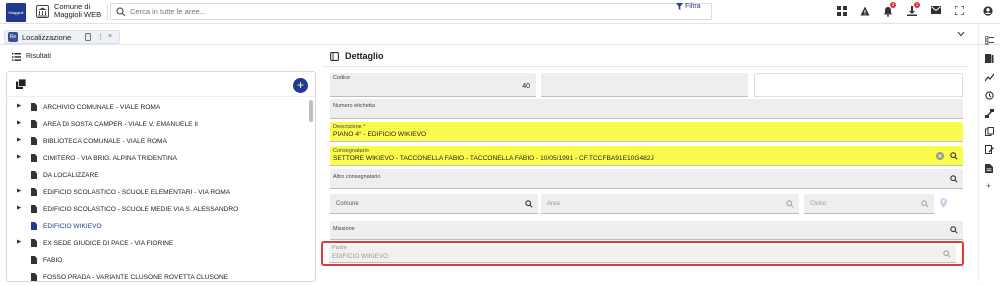 The image size is (1000, 286). What do you see at coordinates (108, 243) in the screenshot?
I see `tree-item-label: EX SEDE GIUDICE DI PACE - VIA FIORINE` at bounding box center [108, 243].